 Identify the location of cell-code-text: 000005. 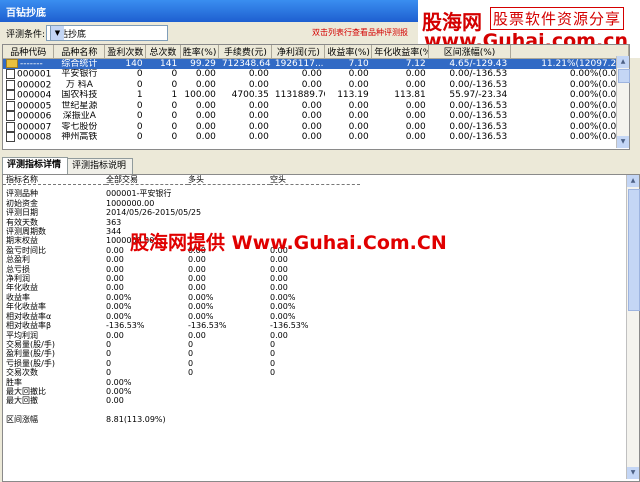
(34, 106).